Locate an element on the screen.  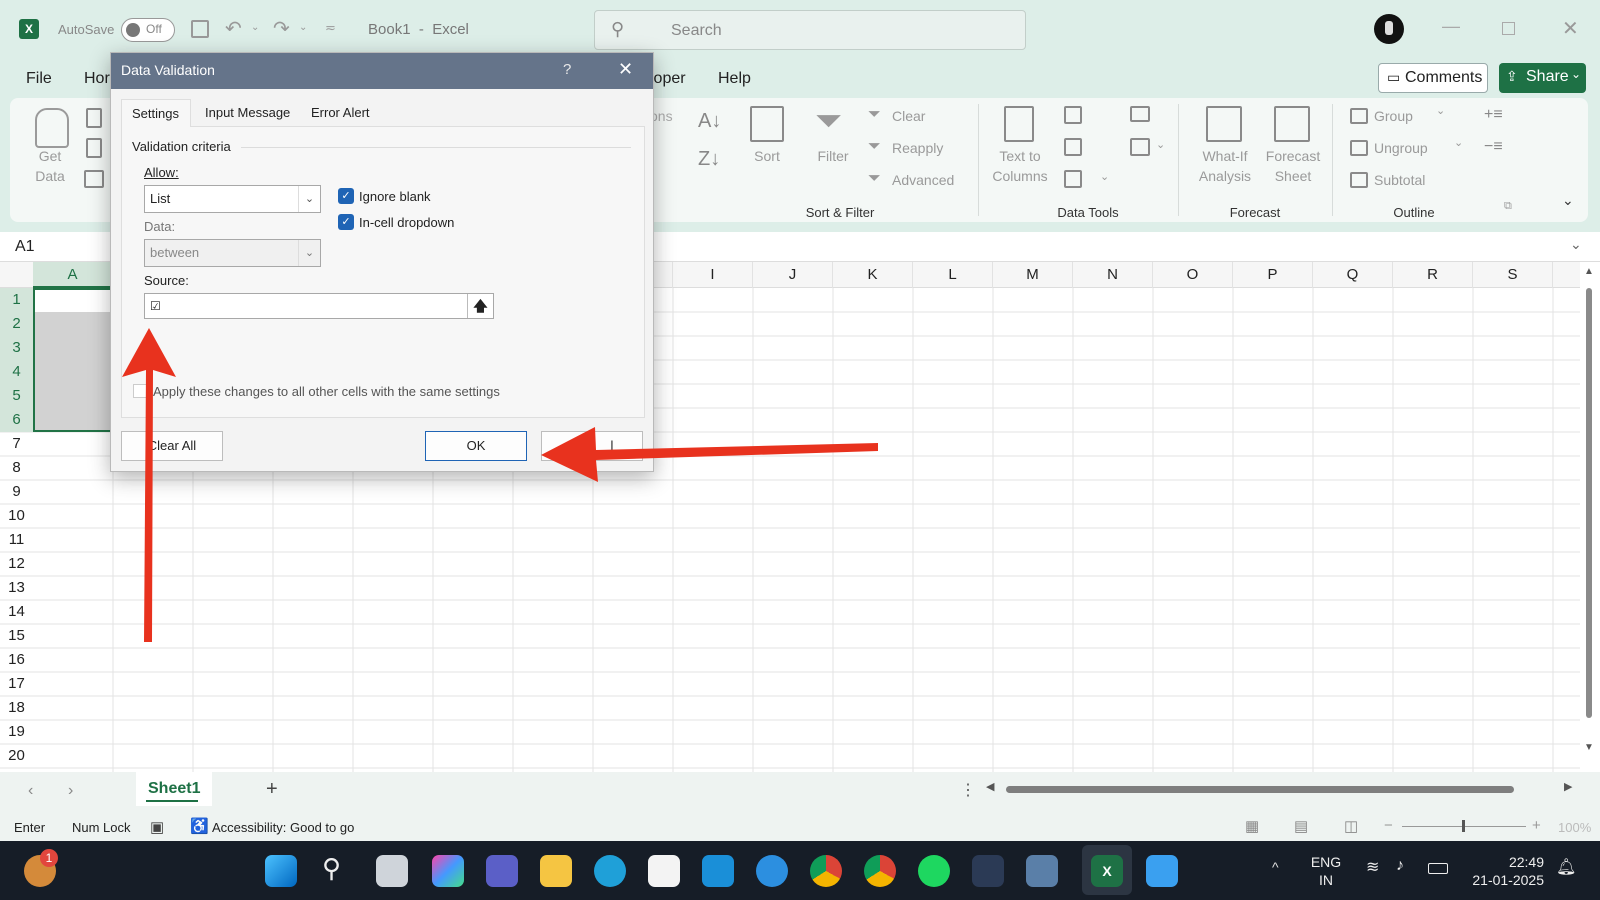
chrome-icon is located at coordinates (826, 871).